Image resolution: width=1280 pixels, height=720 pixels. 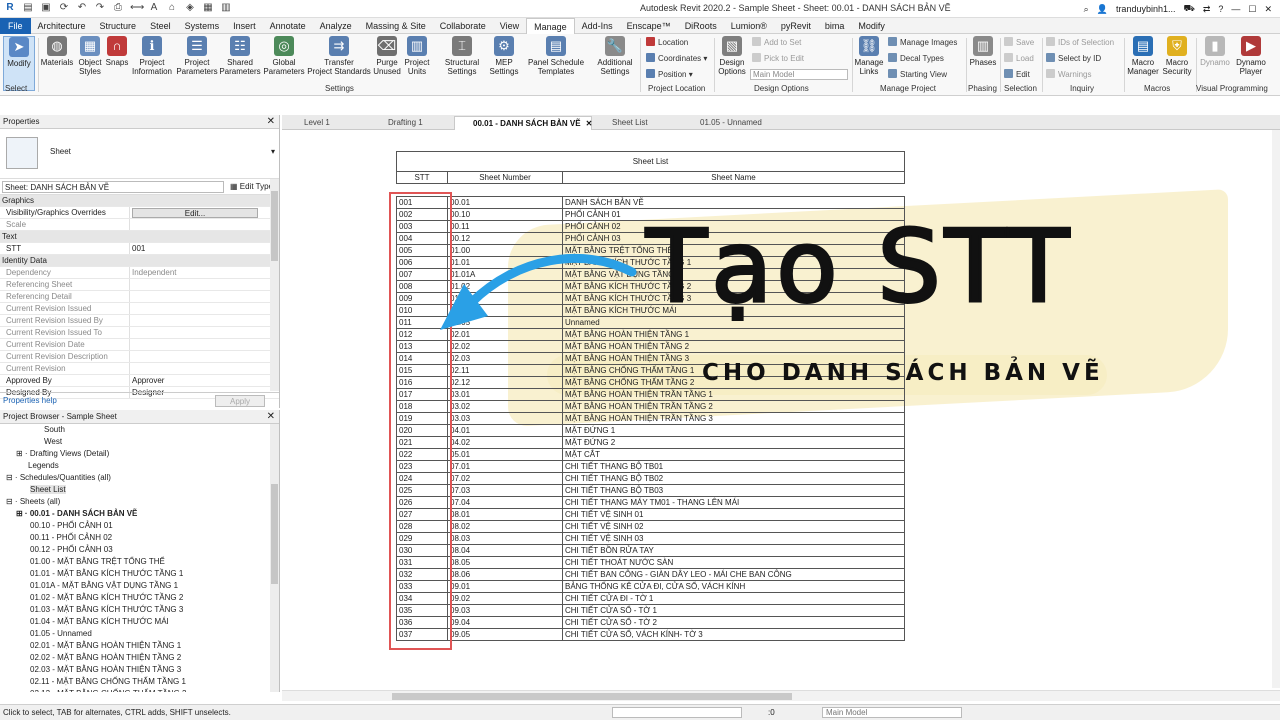 I want to click on starting-view-button: Starting View, so click(x=917, y=75).